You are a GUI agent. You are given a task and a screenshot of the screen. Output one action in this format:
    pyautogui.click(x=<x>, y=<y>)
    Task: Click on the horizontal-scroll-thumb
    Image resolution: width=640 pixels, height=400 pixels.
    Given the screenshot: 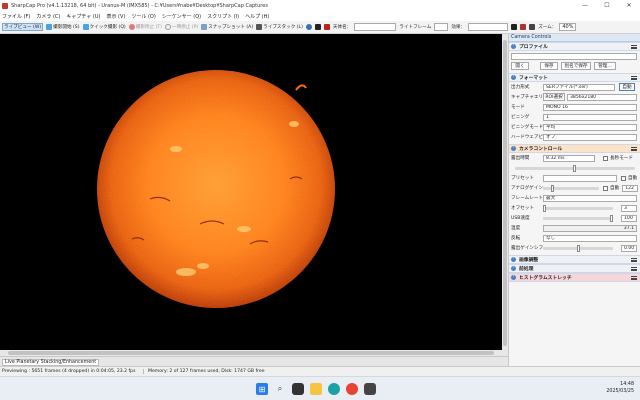 What is the action you would take?
    pyautogui.click(x=251, y=353)
    